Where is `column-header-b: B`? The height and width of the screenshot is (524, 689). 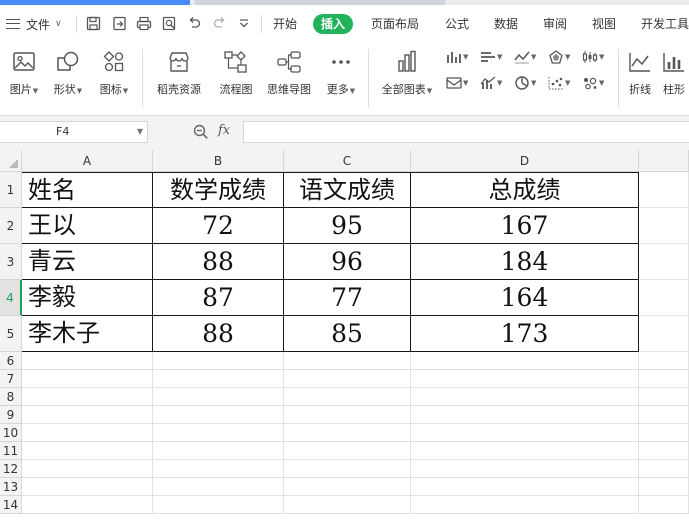
column-header-b: B is located at coordinates (218, 161).